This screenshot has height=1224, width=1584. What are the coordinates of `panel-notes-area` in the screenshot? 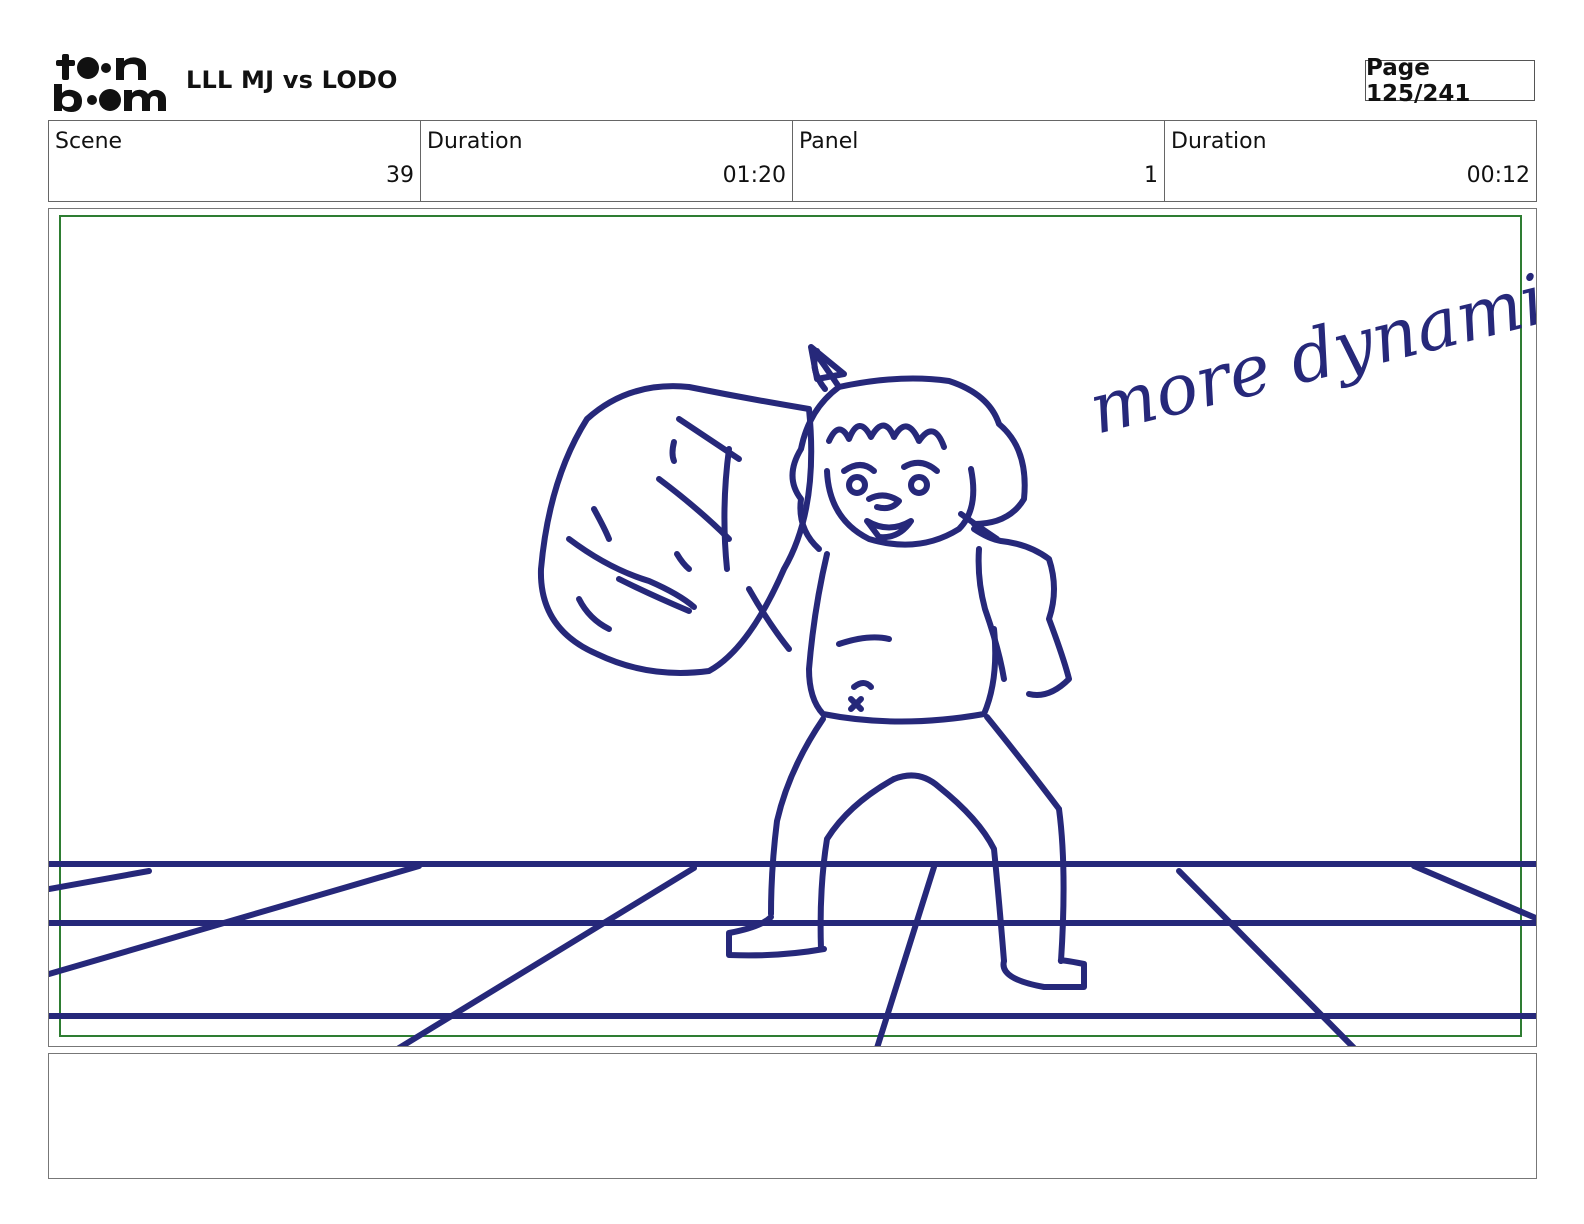 It's located at (792, 1116).